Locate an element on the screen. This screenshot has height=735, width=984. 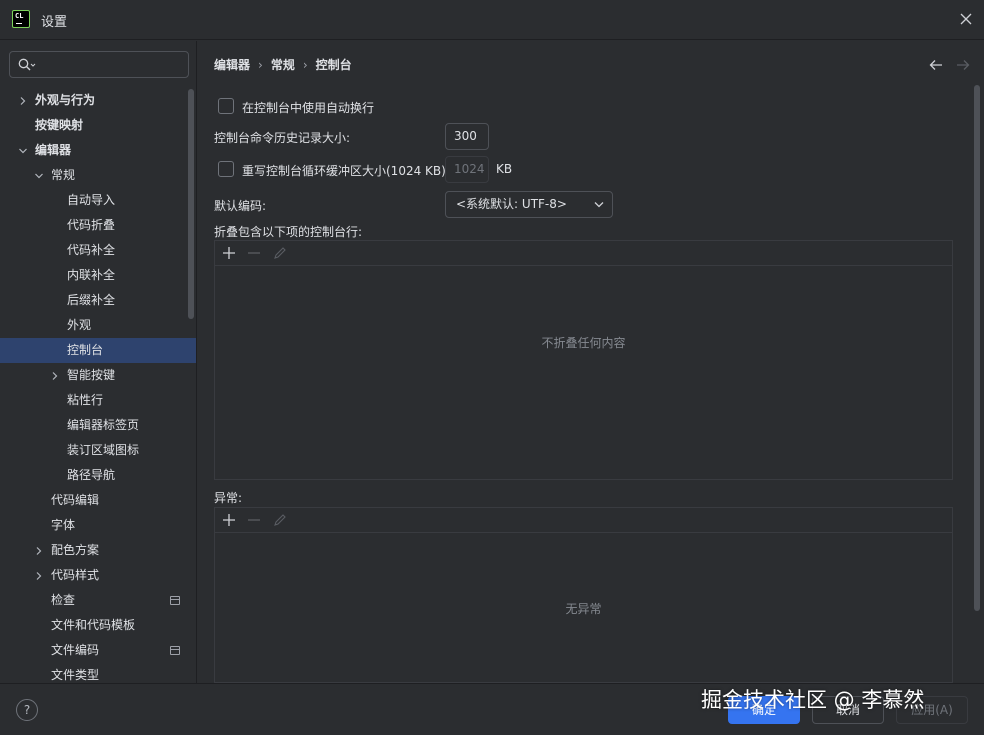
sidebar-item: 编辑器标签页 is located at coordinates (98, 425).